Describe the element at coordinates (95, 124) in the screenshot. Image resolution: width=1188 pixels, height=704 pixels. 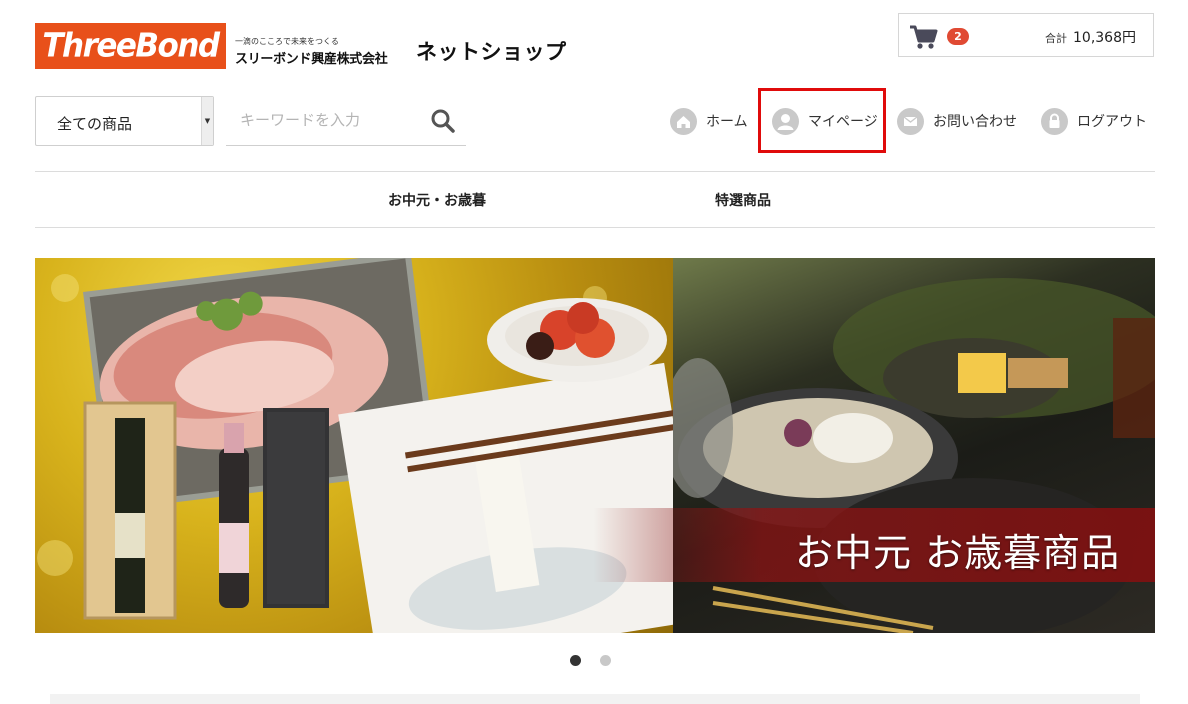
I see `category-select-value: 全ての商品` at that location.